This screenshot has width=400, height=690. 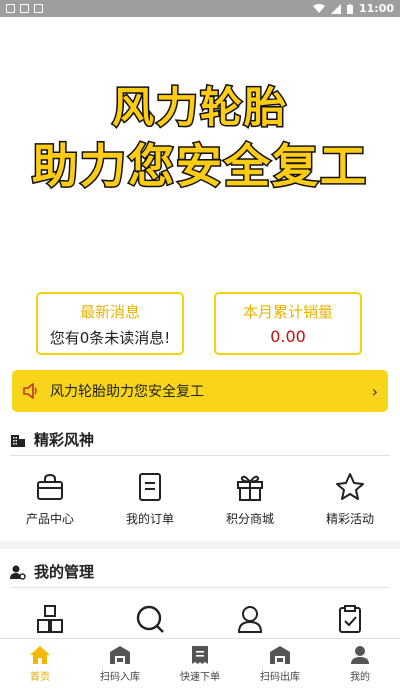 What do you see at coordinates (200, 655) in the screenshot?
I see `receipt-icon` at bounding box center [200, 655].